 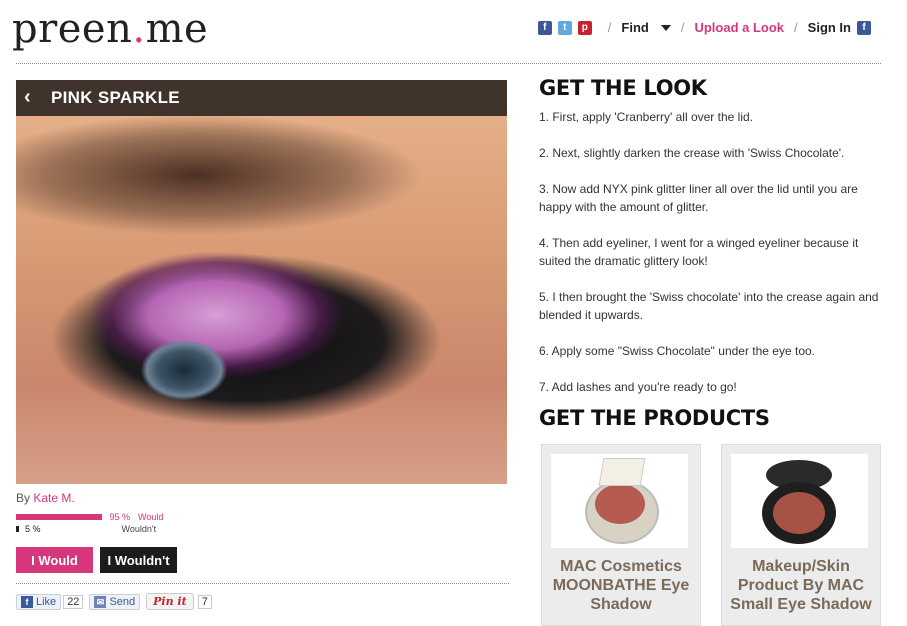 I want to click on social-share-bar: f Like 22 ✉ Send Pin it 7, so click(x=117, y=601).